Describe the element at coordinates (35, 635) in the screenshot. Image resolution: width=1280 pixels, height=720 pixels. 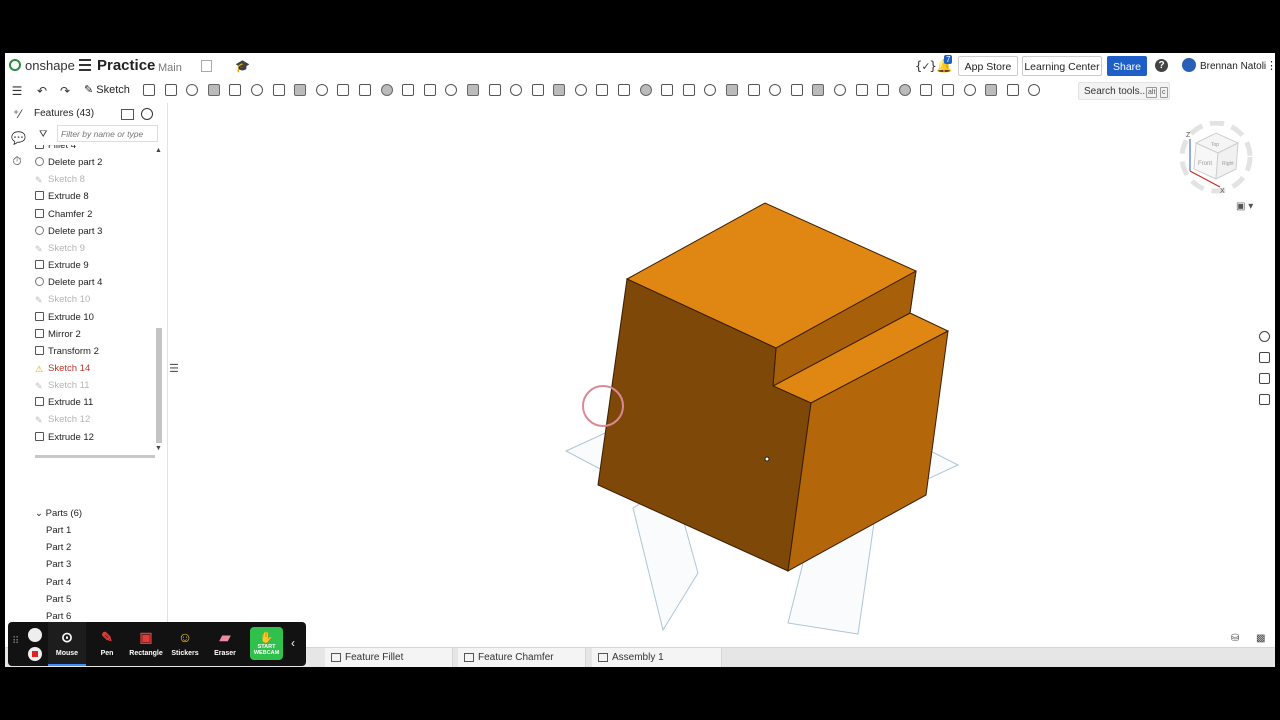
I see `pause-recording-button` at that location.